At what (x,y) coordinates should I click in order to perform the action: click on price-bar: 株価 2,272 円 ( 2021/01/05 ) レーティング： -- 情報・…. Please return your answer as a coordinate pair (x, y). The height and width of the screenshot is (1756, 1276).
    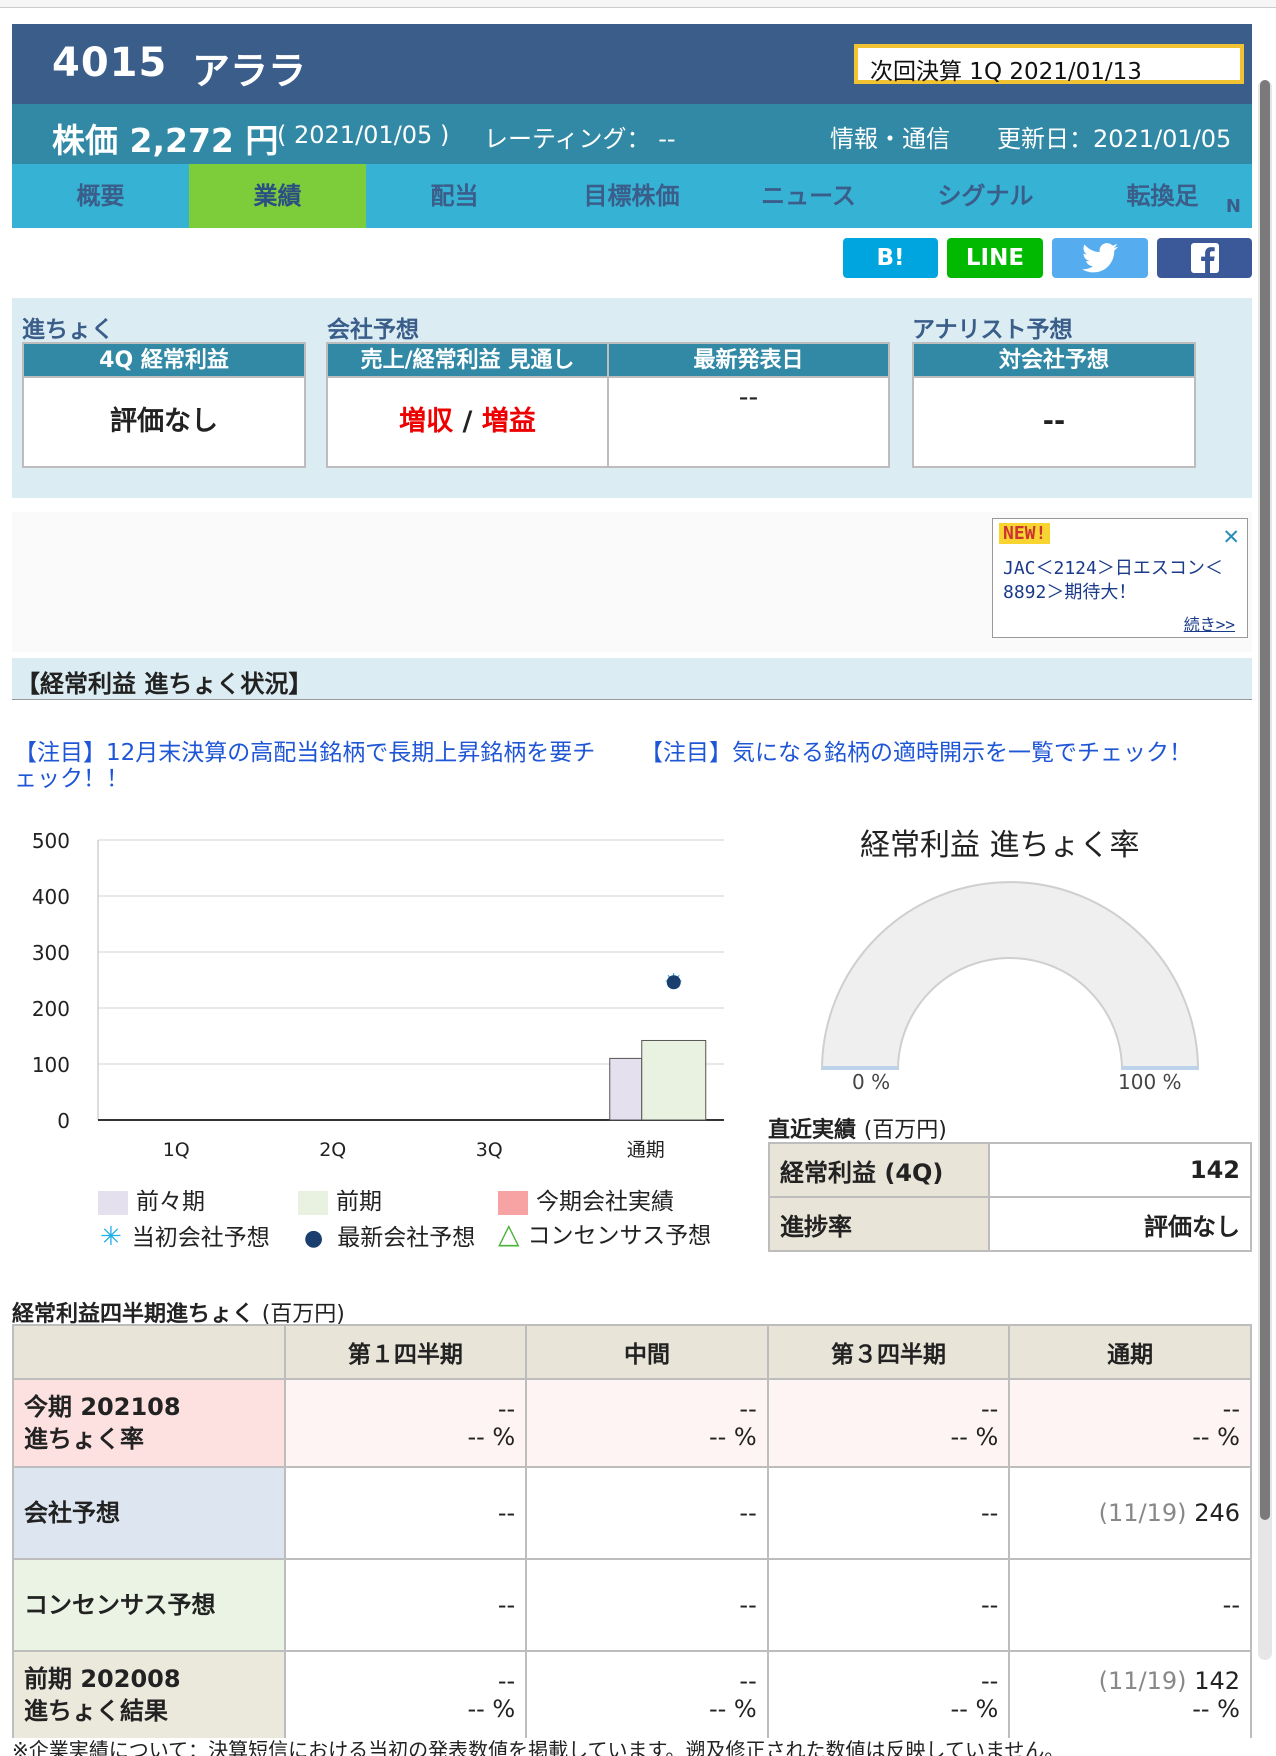
    Looking at the image, I should click on (632, 134).